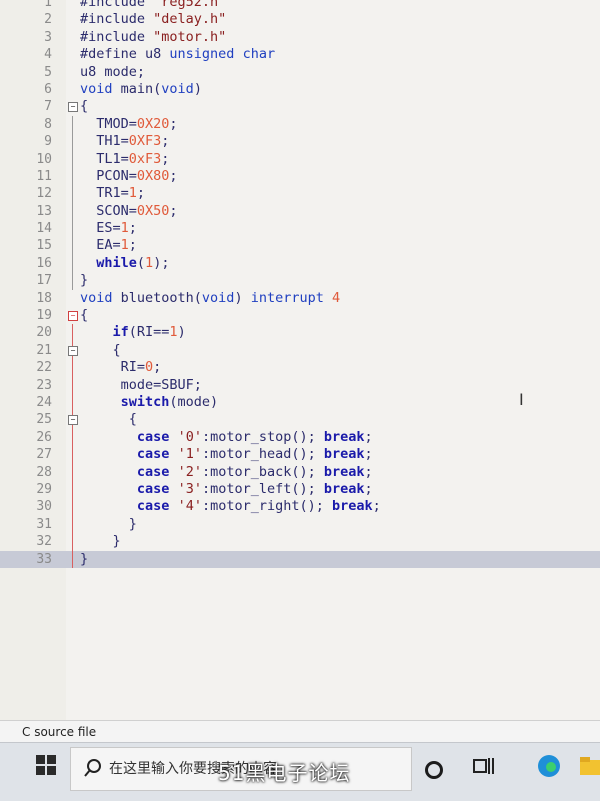  Describe the element at coordinates (300, 402) in the screenshot. I see `code-line: 24 switch(mode)` at that location.